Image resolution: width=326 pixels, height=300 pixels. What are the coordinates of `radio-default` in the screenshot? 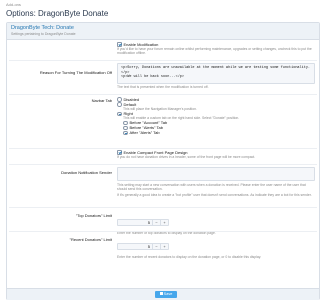 It's located at (119, 104).